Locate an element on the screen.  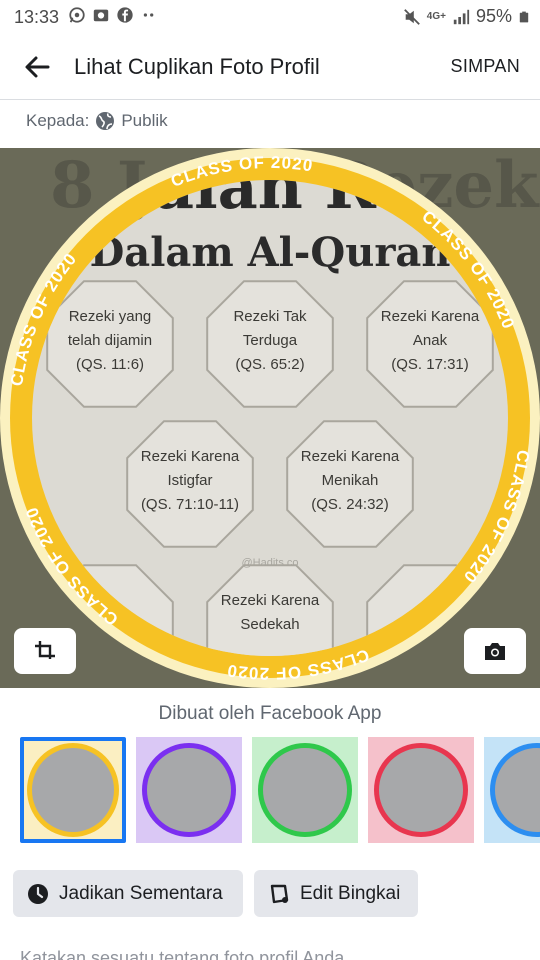
make-temporary-label: Jadikan Sementara is located at coordinates (141, 893).